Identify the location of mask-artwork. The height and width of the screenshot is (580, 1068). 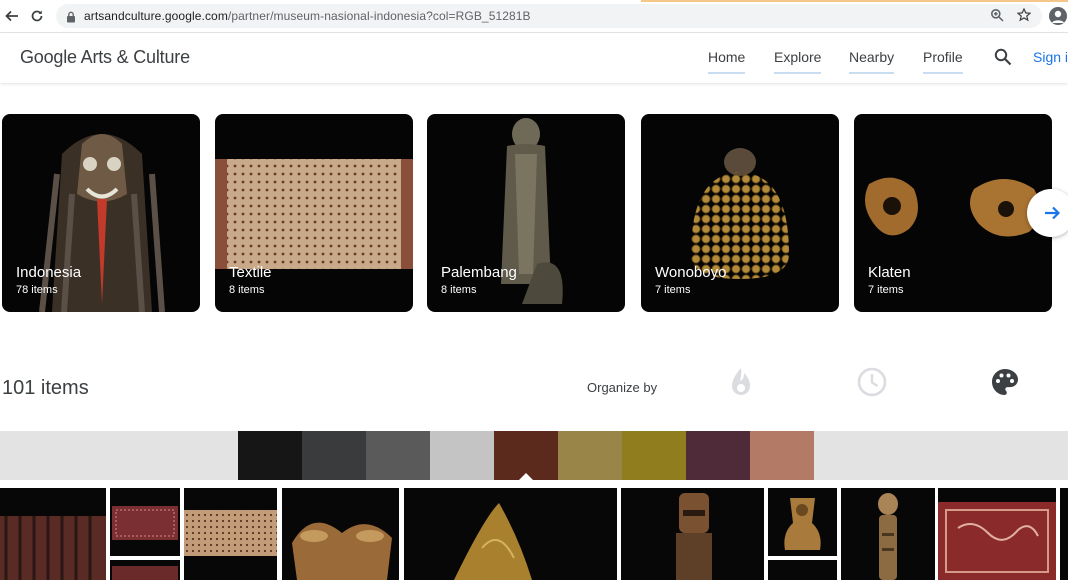
(102, 223).